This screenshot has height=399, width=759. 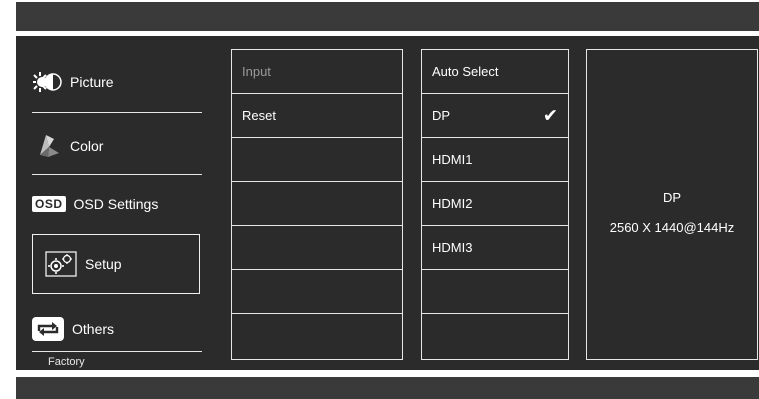 I want to click on osd-icon-text: OSD, so click(x=49, y=204).